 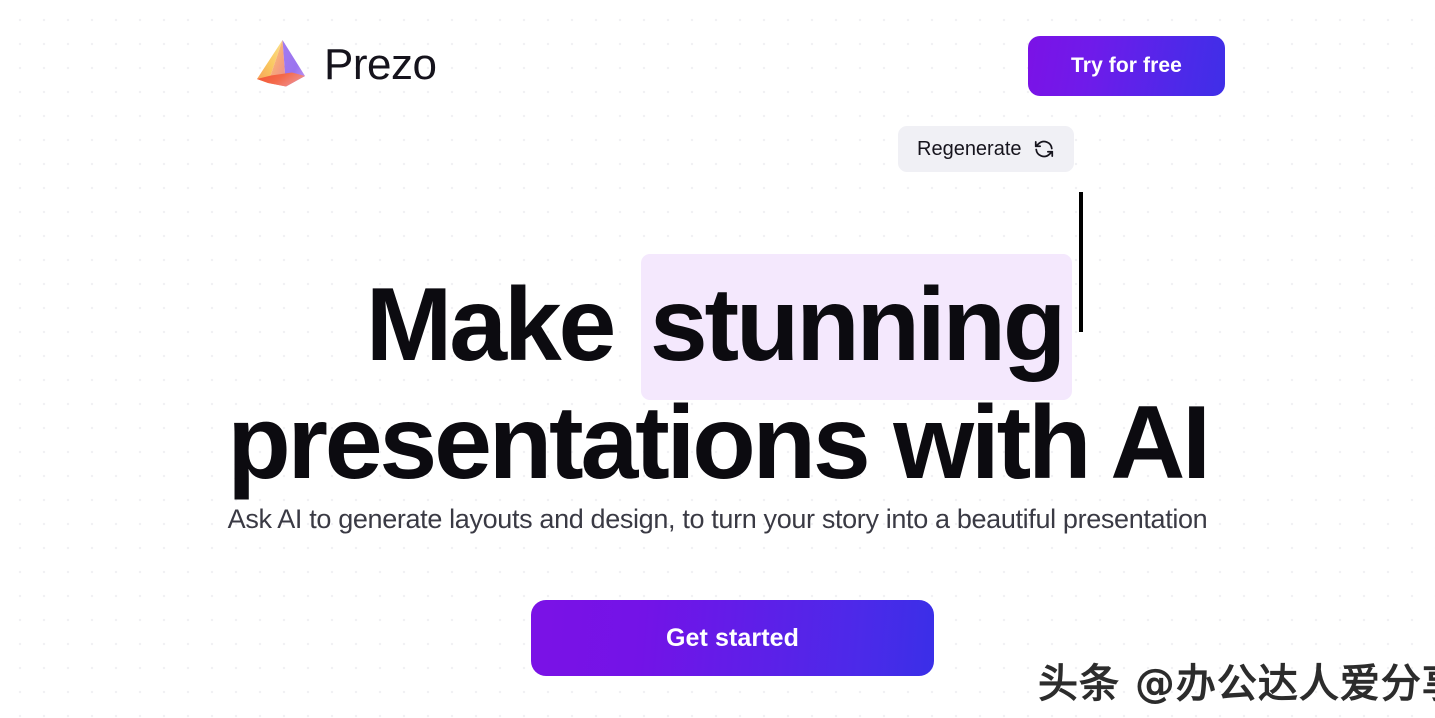 What do you see at coordinates (380, 64) in the screenshot?
I see `brand-name: Prezo` at bounding box center [380, 64].